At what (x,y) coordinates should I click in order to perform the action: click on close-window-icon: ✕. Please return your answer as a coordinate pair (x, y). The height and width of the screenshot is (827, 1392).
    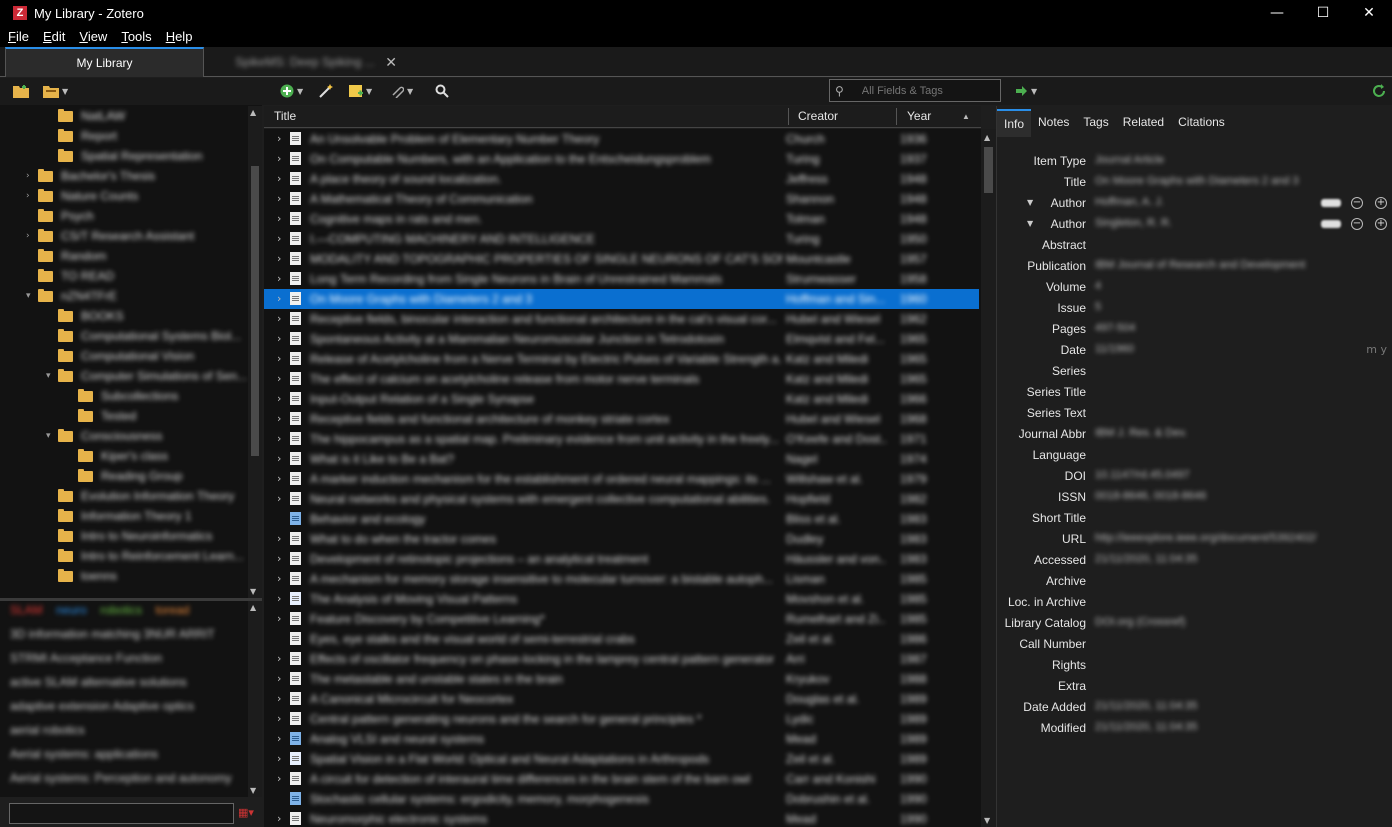
    Looking at the image, I should click on (1369, 13).